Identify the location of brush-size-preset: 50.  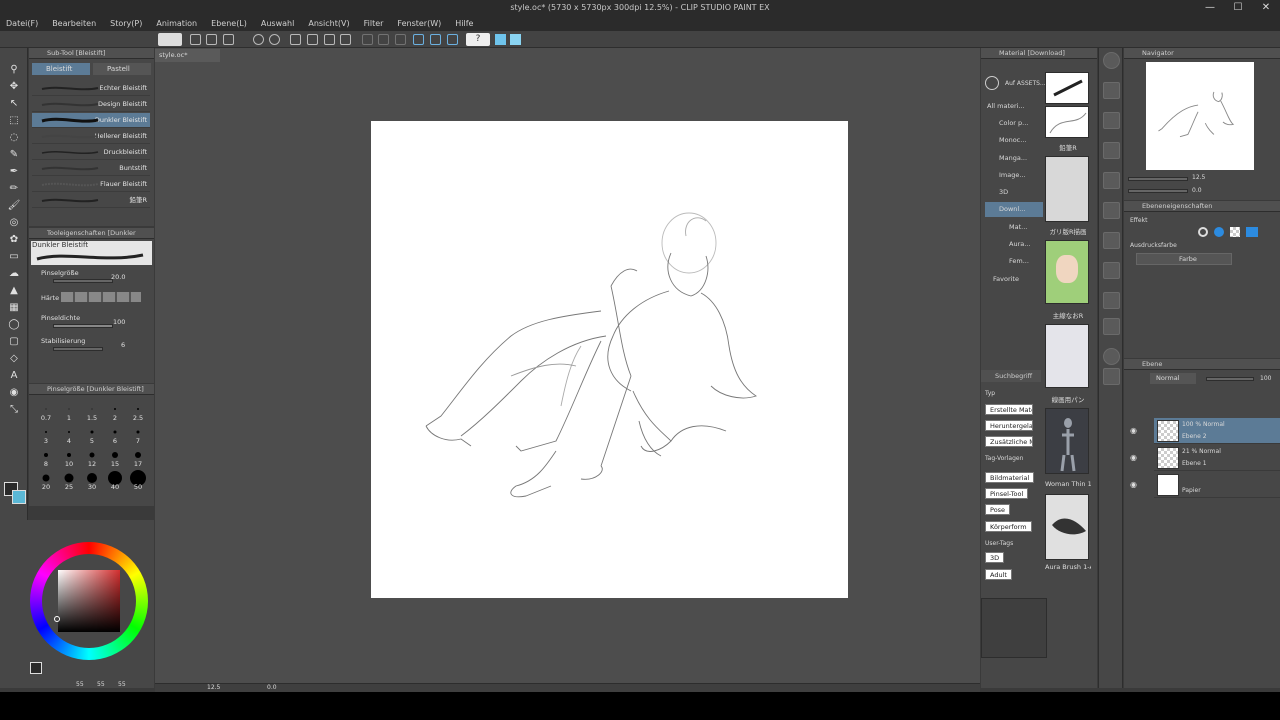
(138, 480).